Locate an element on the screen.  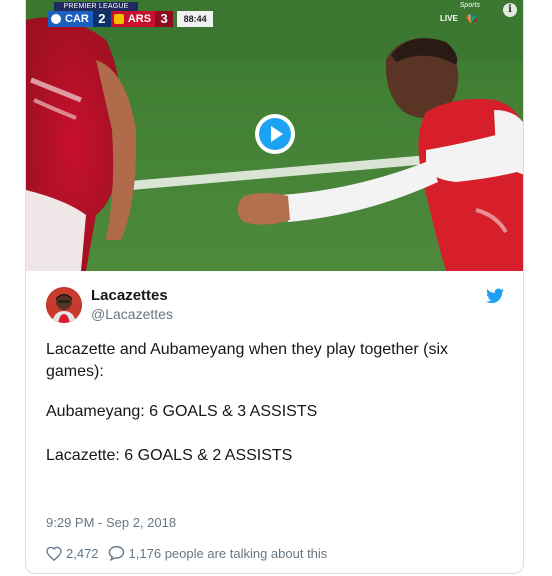
tweet-header: Lacazettes @Lacazettes is located at coordinates (276, 306).